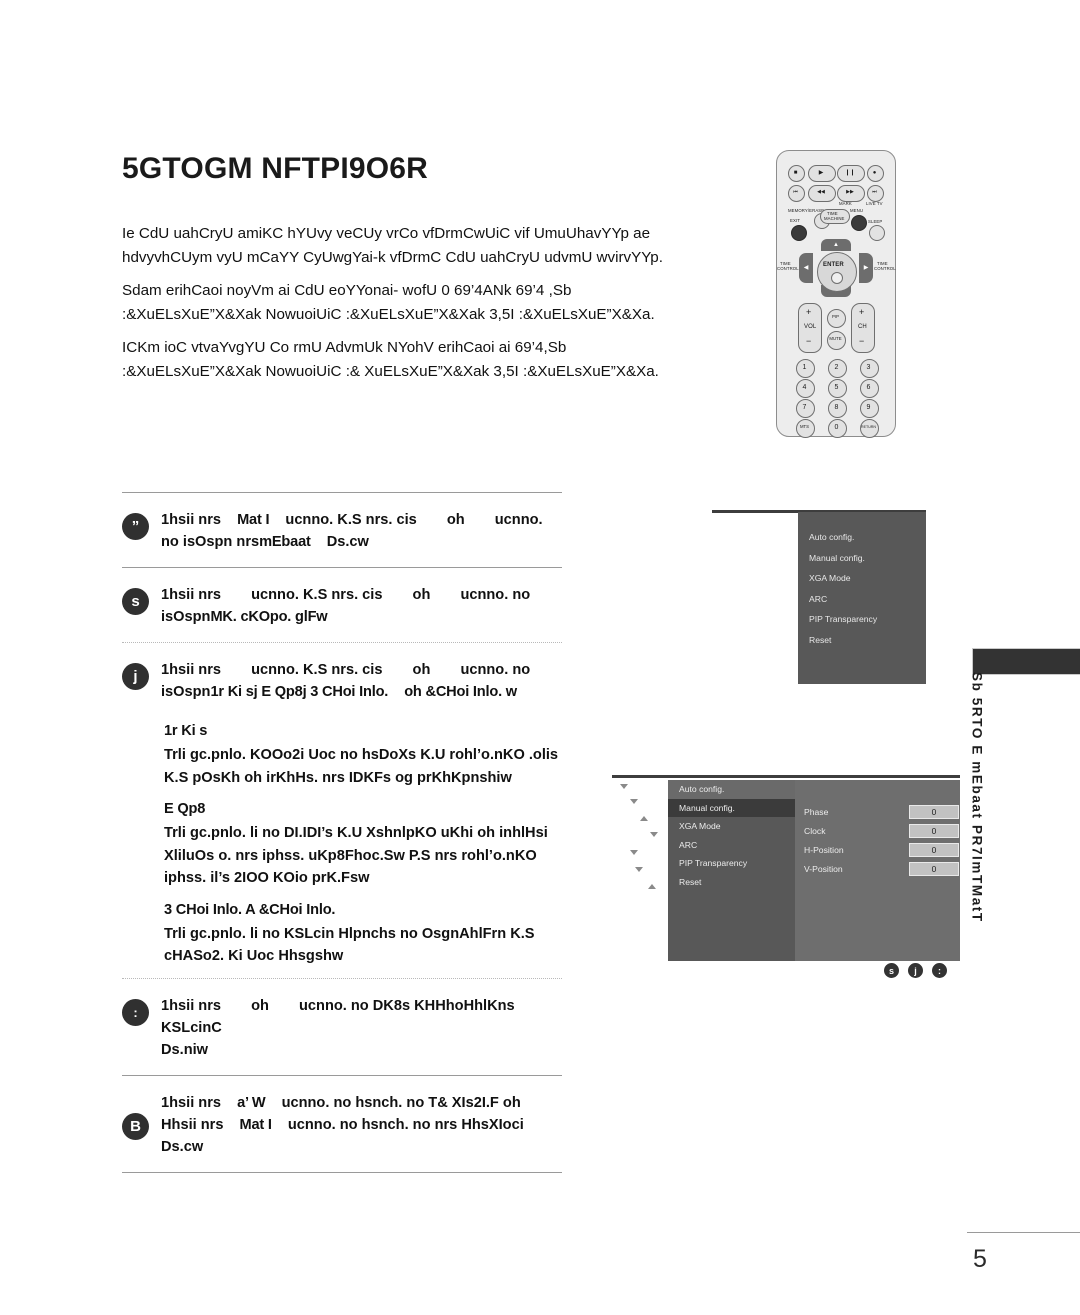 This screenshot has width=1080, height=1315. Describe the element at coordinates (401, 1102) in the screenshot. I see `step-text-c: ucnno. no hsnch. no T& XIs2I.F oh` at that location.